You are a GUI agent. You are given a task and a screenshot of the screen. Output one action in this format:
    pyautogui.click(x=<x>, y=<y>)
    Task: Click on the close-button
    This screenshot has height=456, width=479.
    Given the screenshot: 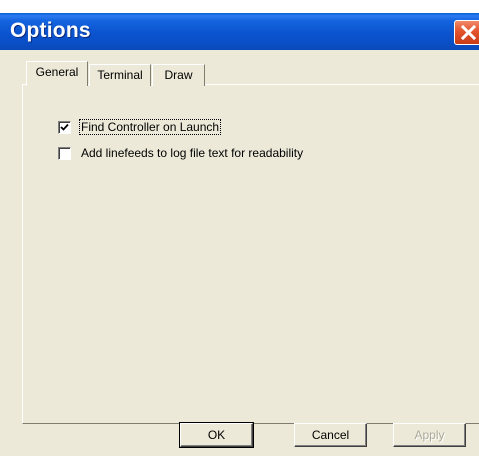 What is the action you would take?
    pyautogui.click(x=466, y=32)
    